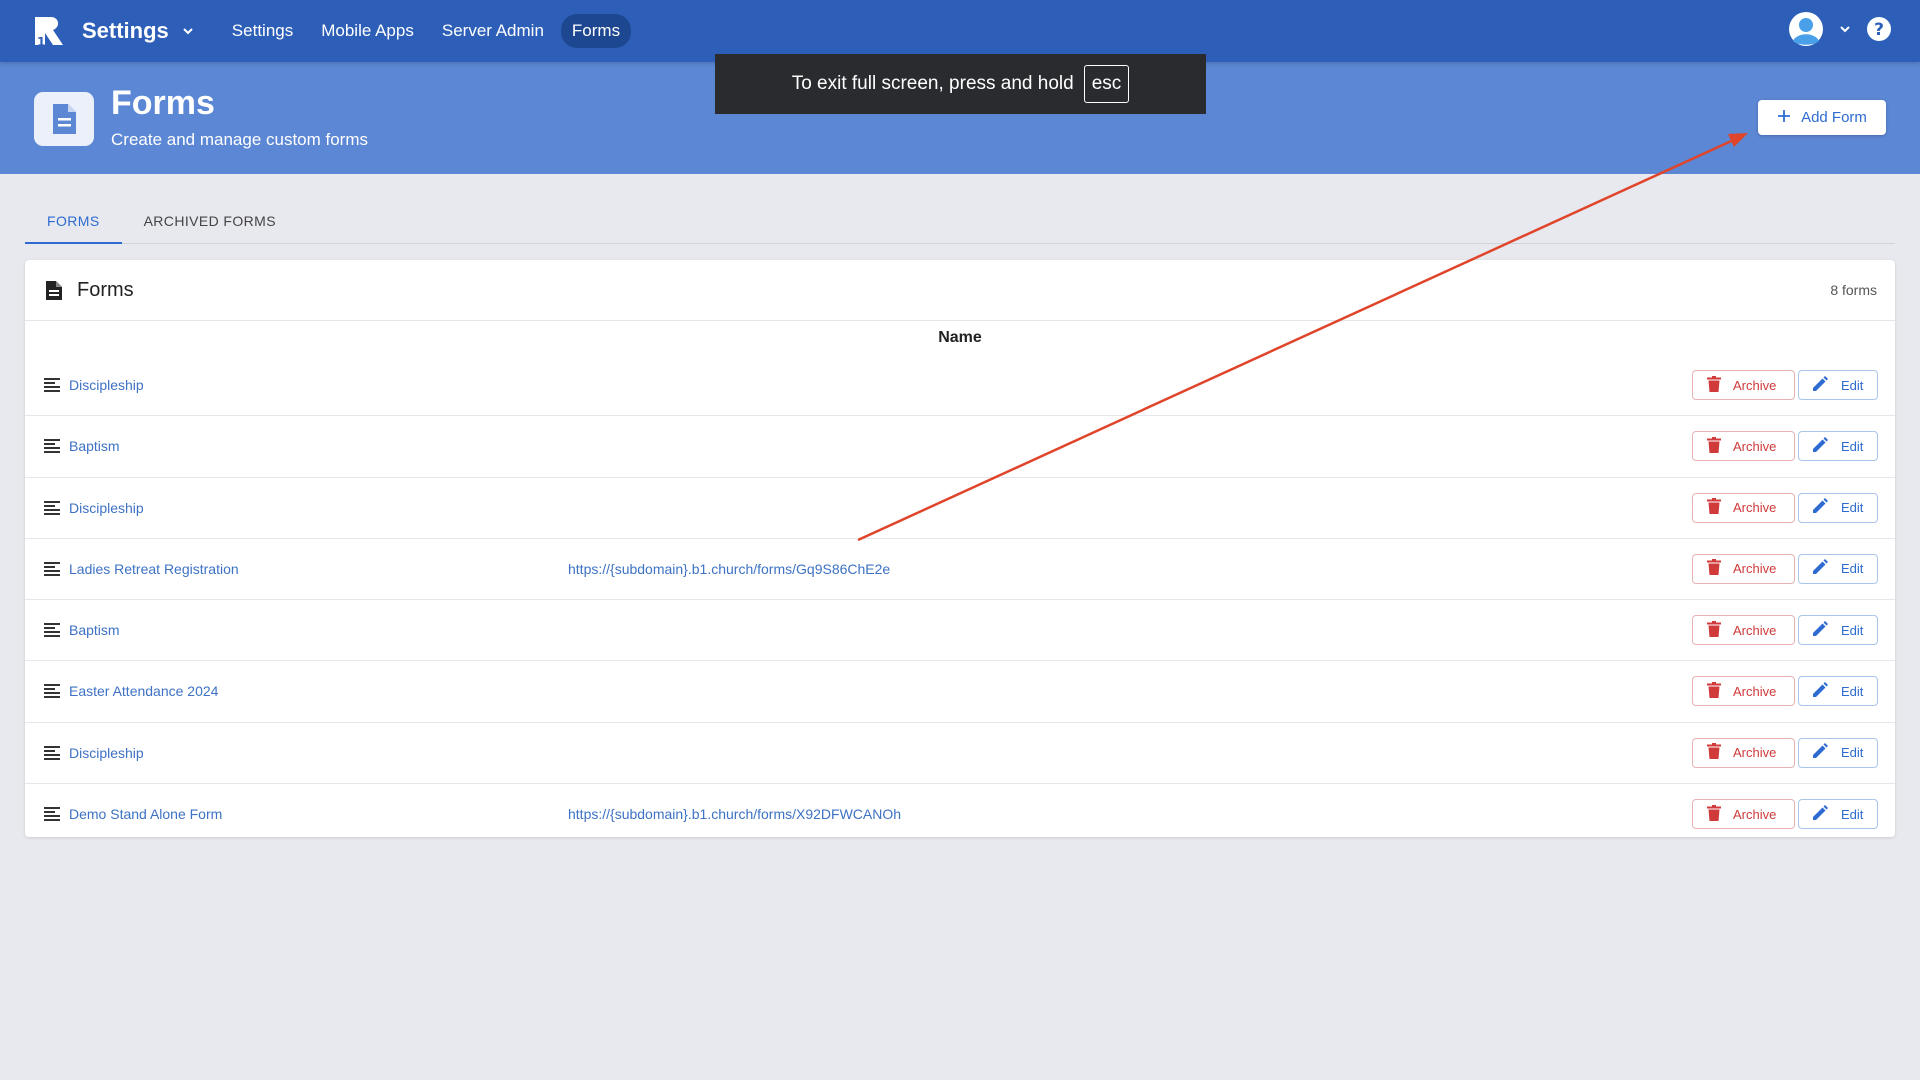  What do you see at coordinates (960, 290) in the screenshot?
I see `card-header: Forms 8 forms` at bounding box center [960, 290].